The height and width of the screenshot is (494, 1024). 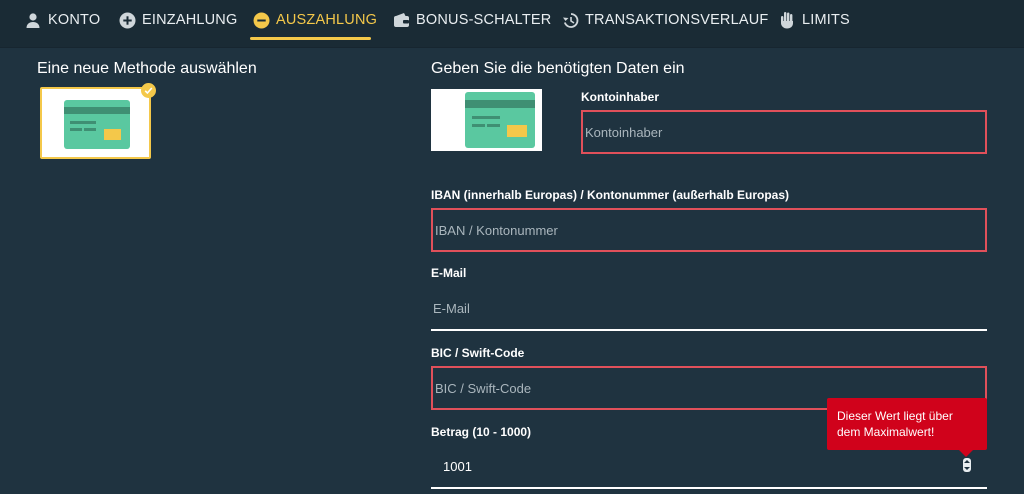 I want to click on tooltip-arrow, so click(x=966, y=453).